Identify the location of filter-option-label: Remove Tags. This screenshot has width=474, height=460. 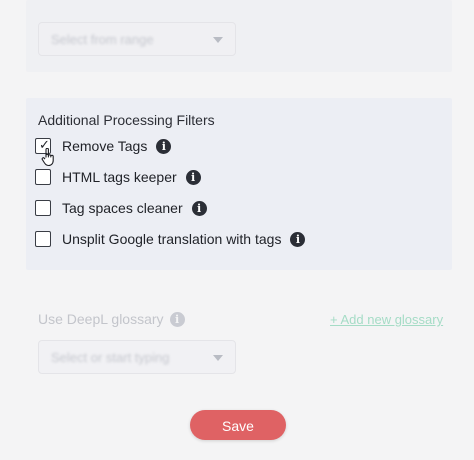
(105, 146).